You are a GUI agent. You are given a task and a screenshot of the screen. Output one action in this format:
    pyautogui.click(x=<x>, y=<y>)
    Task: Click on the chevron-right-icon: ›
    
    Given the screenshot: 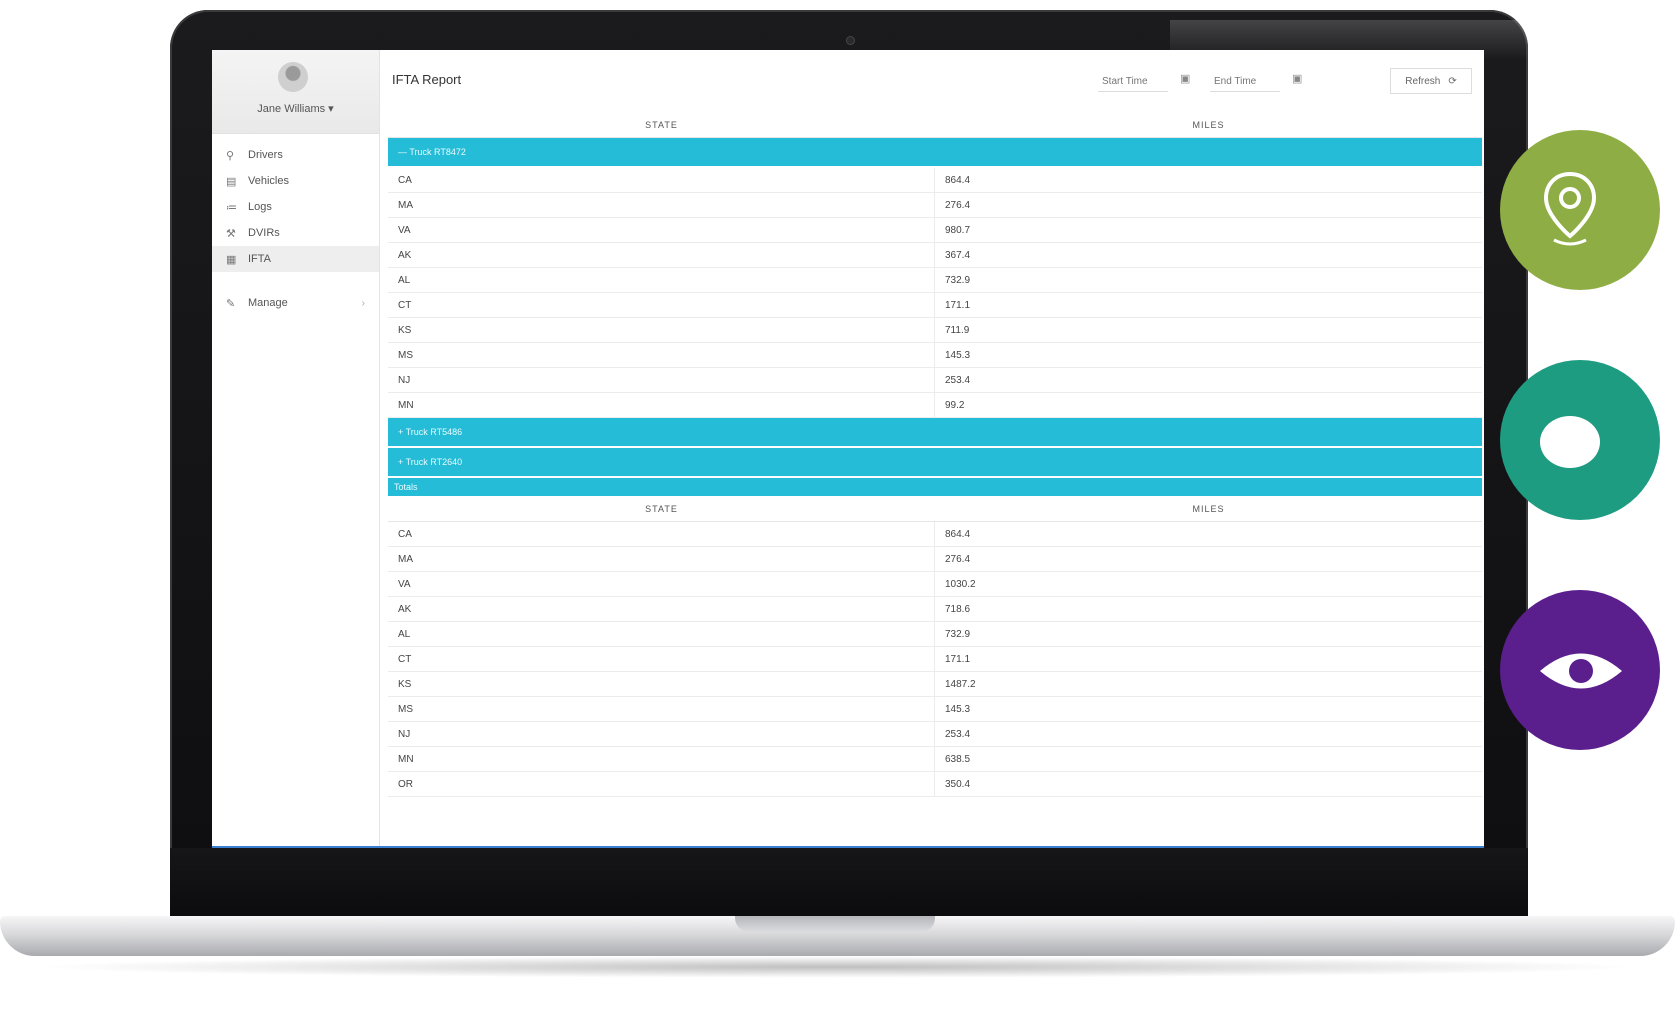 What is the action you would take?
    pyautogui.click(x=363, y=303)
    